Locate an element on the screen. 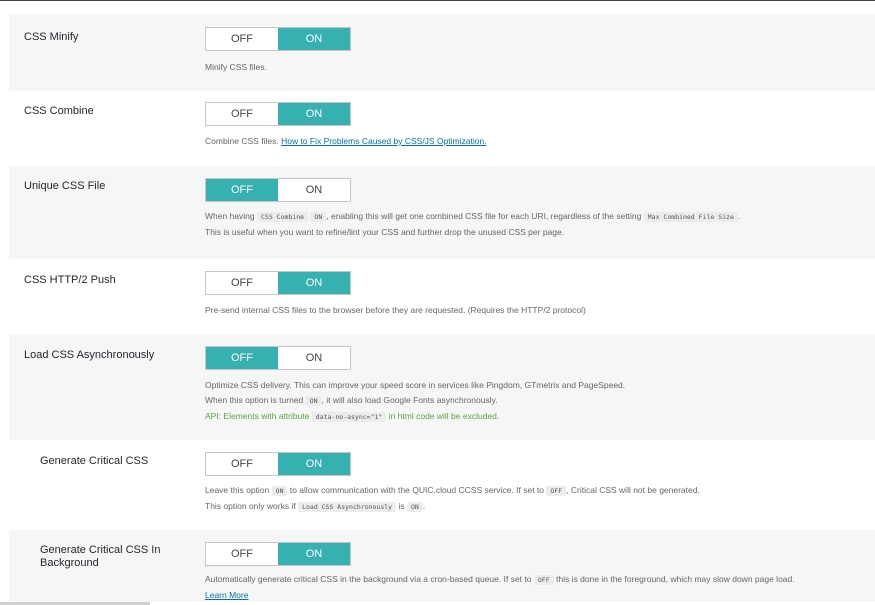 The height and width of the screenshot is (605, 875). setting-label: Generate Critical CSS In Background is located at coordinates (100, 556).